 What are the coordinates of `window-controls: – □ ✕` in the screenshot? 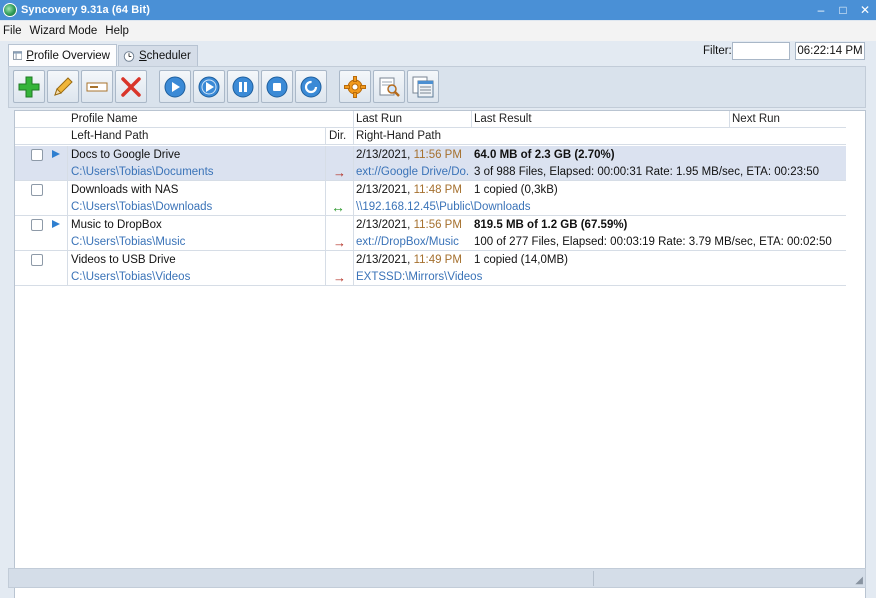 It's located at (843, 10).